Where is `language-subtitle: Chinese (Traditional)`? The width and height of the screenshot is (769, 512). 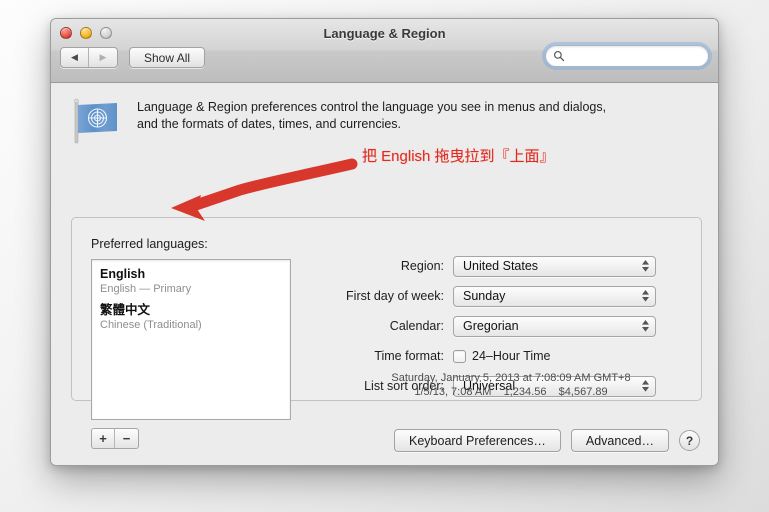 language-subtitle: Chinese (Traditional) is located at coordinates (151, 325).